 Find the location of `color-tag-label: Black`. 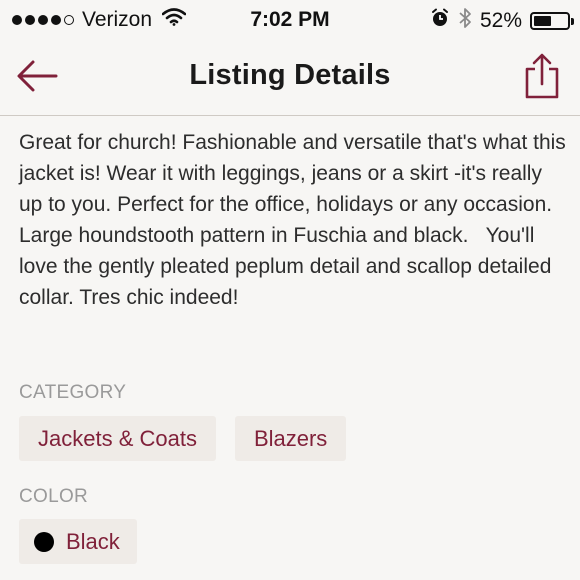

color-tag-label: Black is located at coordinates (93, 541).